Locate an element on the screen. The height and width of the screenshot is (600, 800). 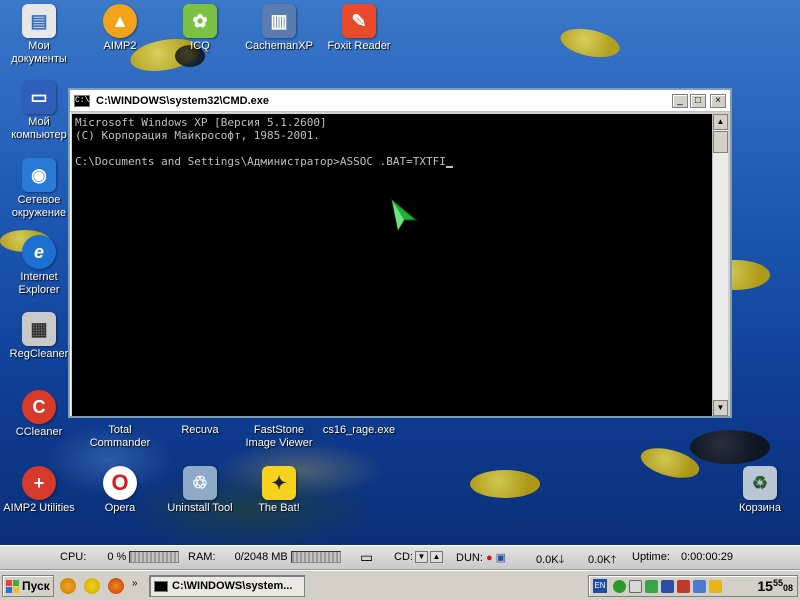
upload-speed: 0.0K is located at coordinates (599, 560).